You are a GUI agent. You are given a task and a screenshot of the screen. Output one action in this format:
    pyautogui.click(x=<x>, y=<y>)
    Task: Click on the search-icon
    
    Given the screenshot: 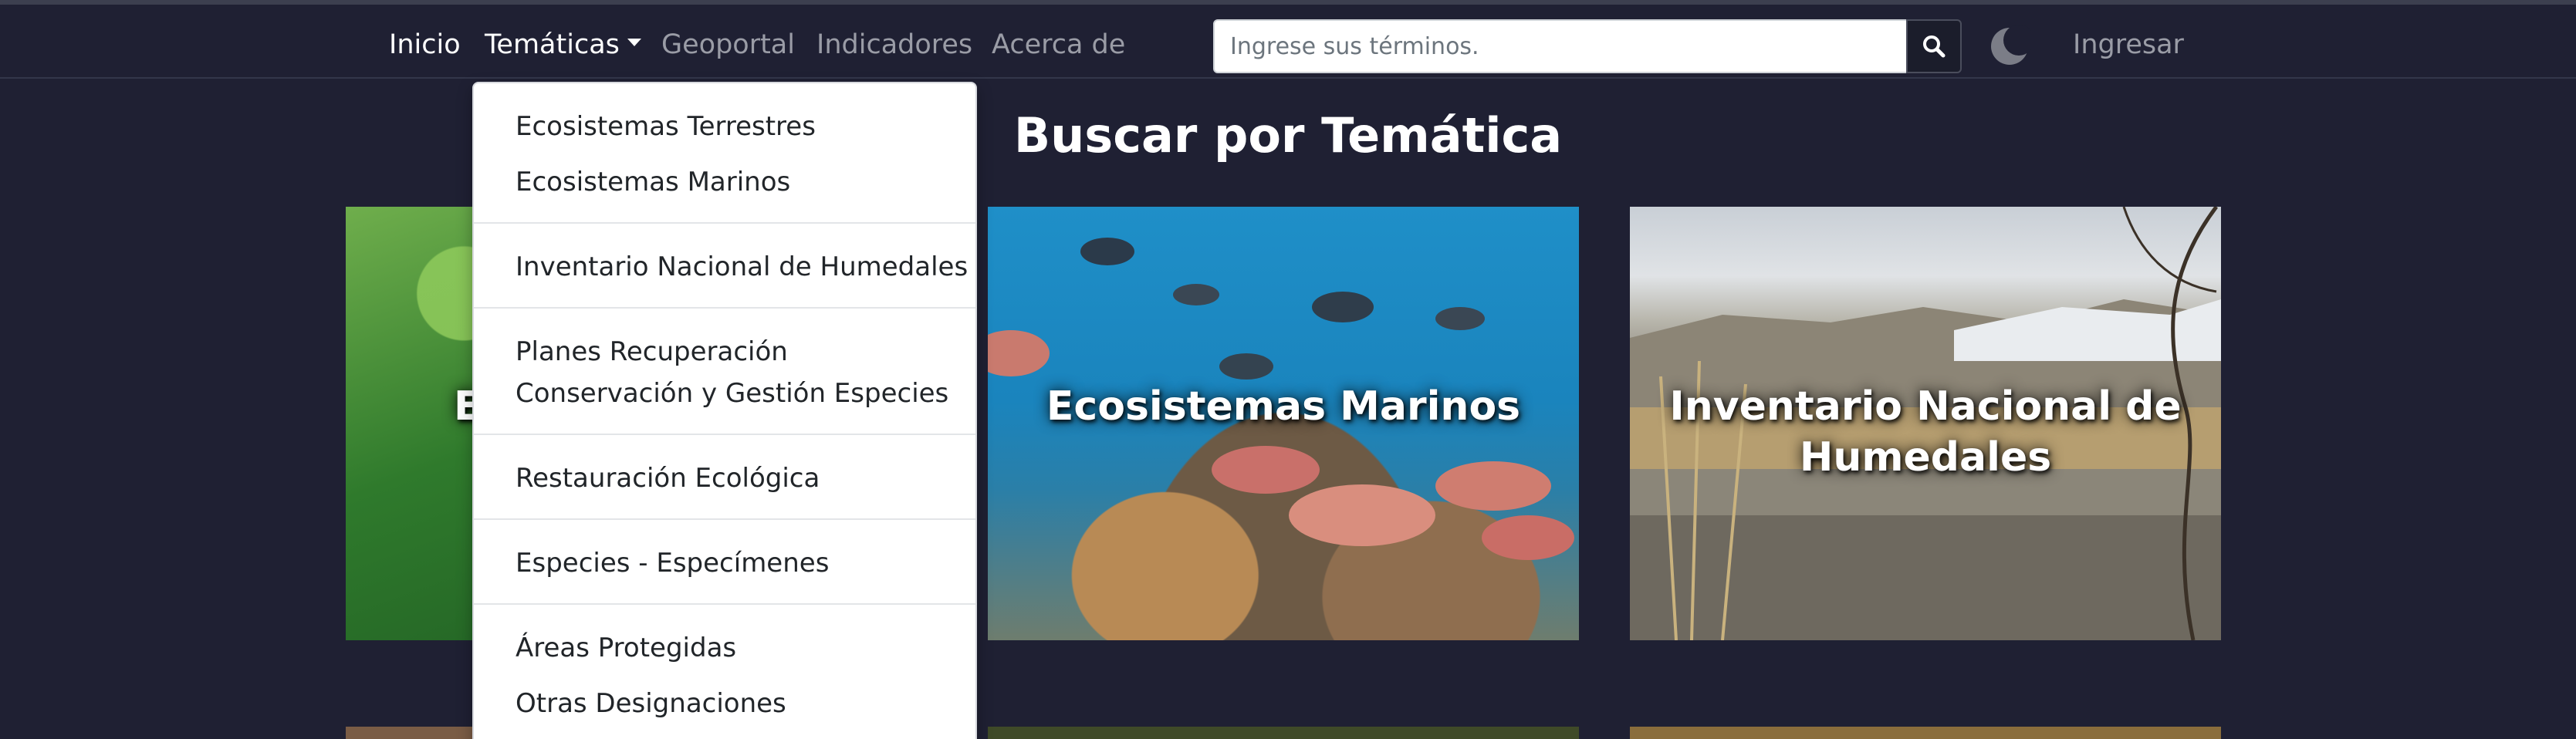 What is the action you would take?
    pyautogui.click(x=1934, y=47)
    